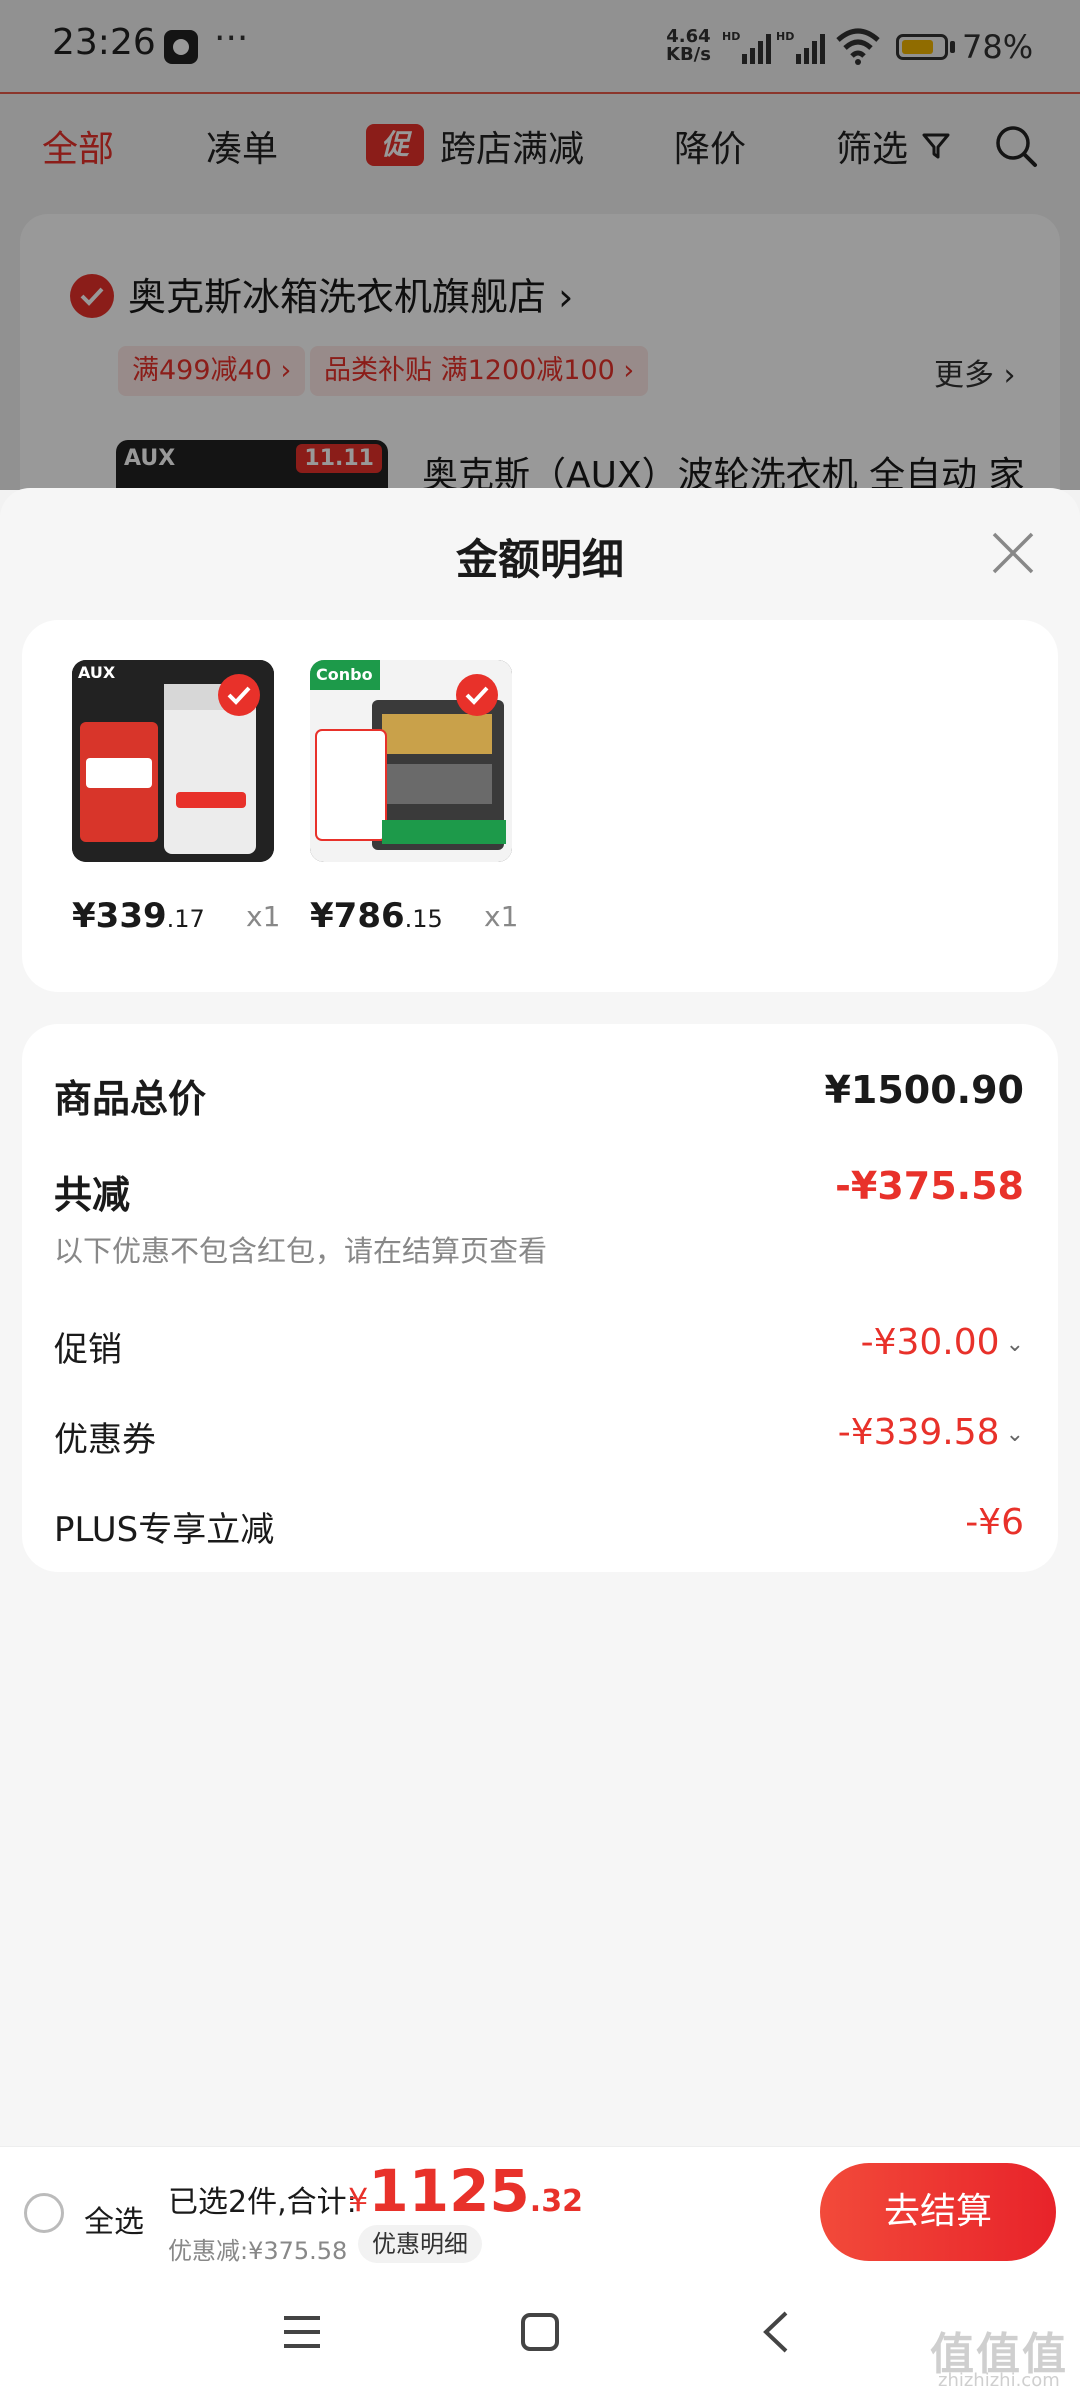 The height and width of the screenshot is (2400, 1080). Describe the element at coordinates (775, 2332) in the screenshot. I see `back-icon` at that location.